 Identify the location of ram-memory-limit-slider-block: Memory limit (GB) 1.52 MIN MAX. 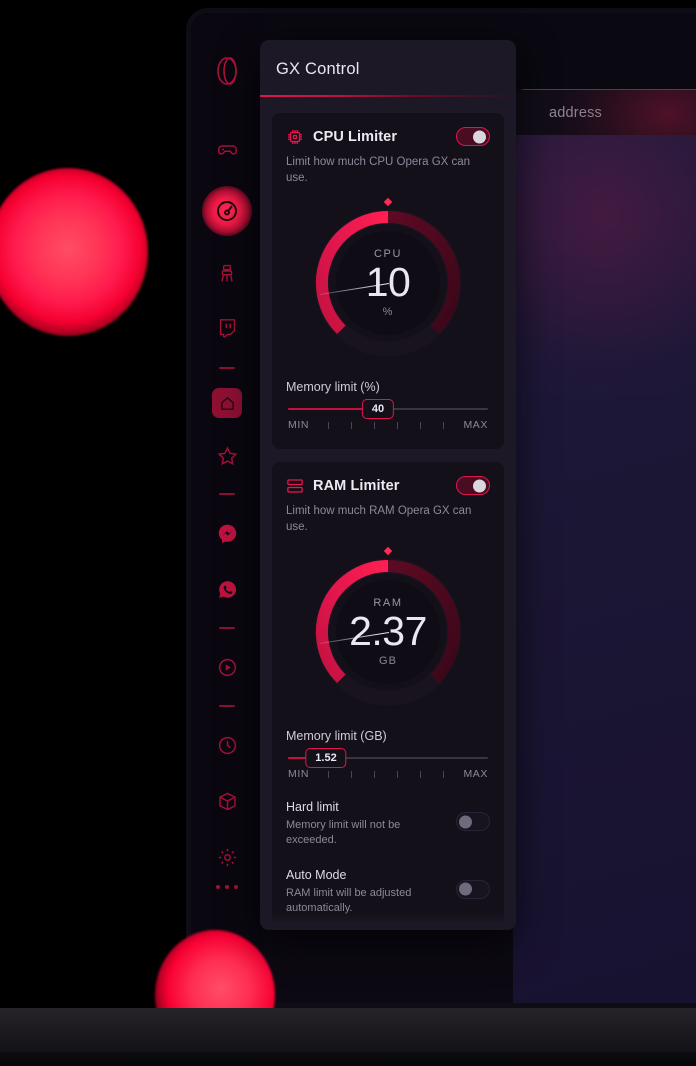
(388, 754).